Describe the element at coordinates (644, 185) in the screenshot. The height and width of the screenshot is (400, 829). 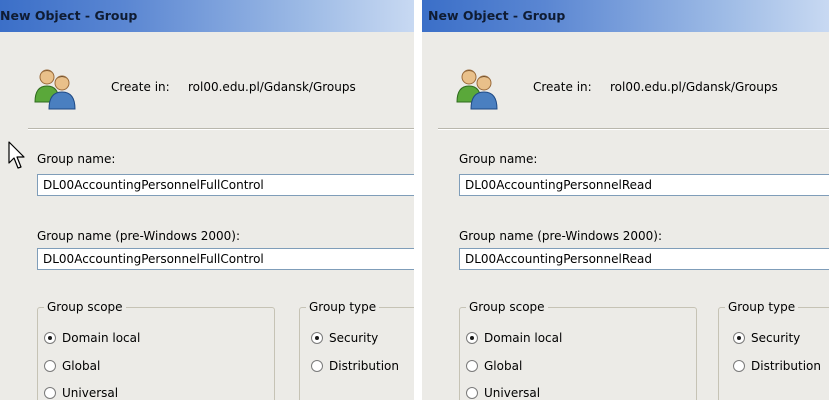
I see `group-name-input: DL00AccountingPersonnelRead` at that location.